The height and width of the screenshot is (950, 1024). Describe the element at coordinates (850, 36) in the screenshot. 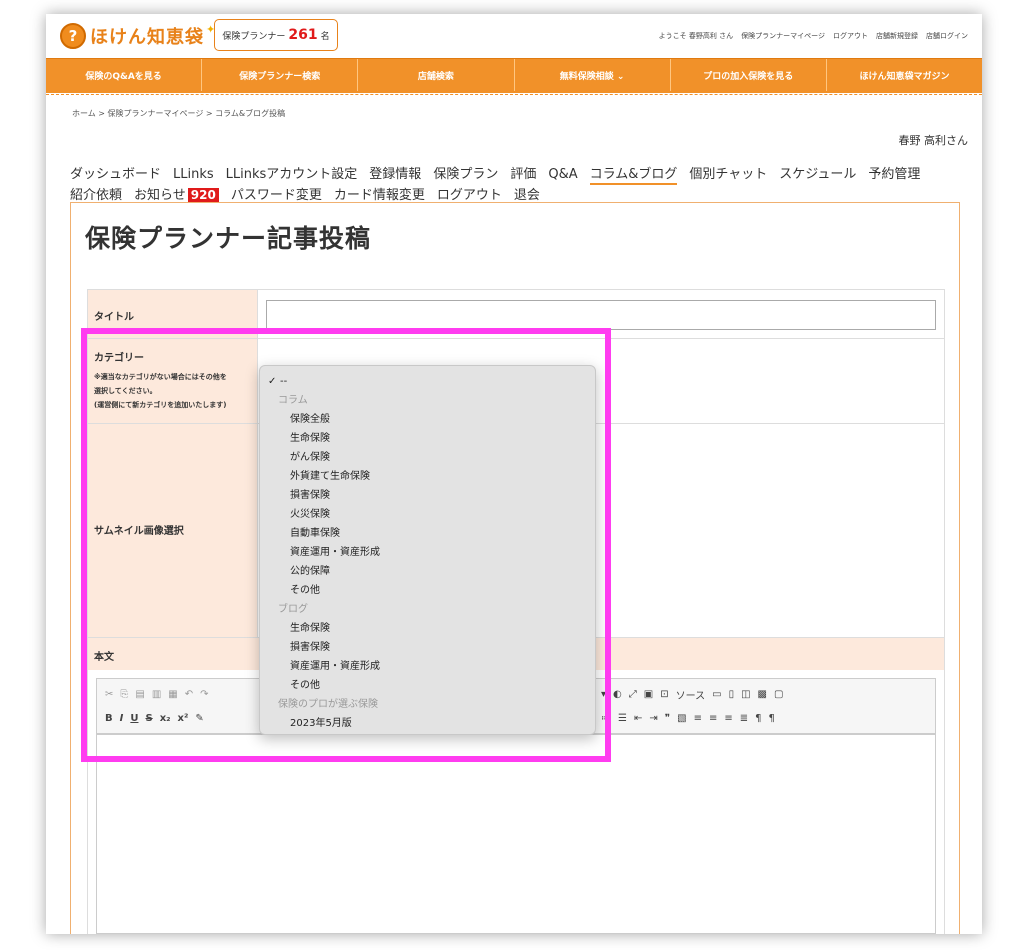

I see `logout-link: ログアウト` at that location.